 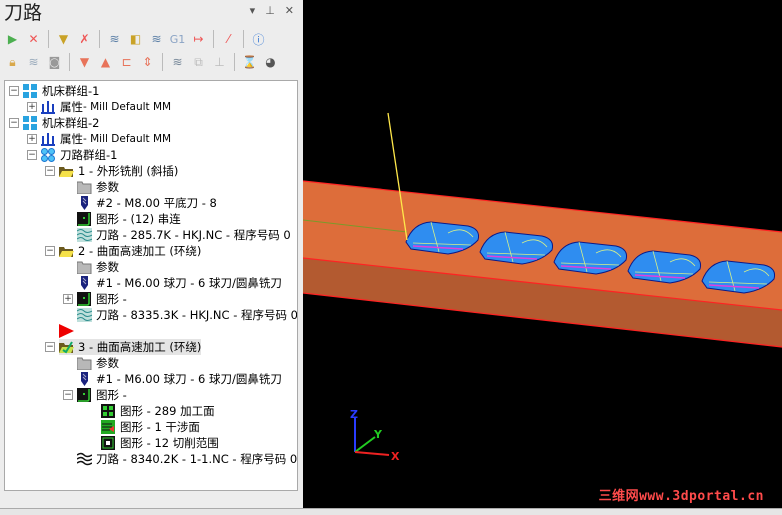 What do you see at coordinates (289, 10) in the screenshot?
I see `close-icon: ✕` at bounding box center [289, 10].